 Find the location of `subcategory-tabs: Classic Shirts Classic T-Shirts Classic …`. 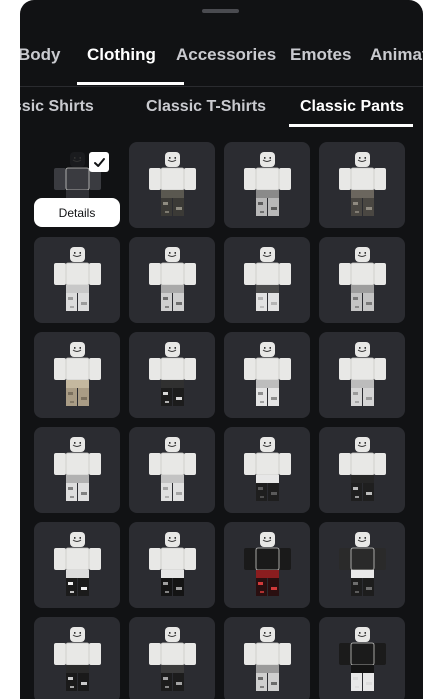

subcategory-tabs: Classic Shirts Classic T-Shirts Classic … is located at coordinates (221, 106).